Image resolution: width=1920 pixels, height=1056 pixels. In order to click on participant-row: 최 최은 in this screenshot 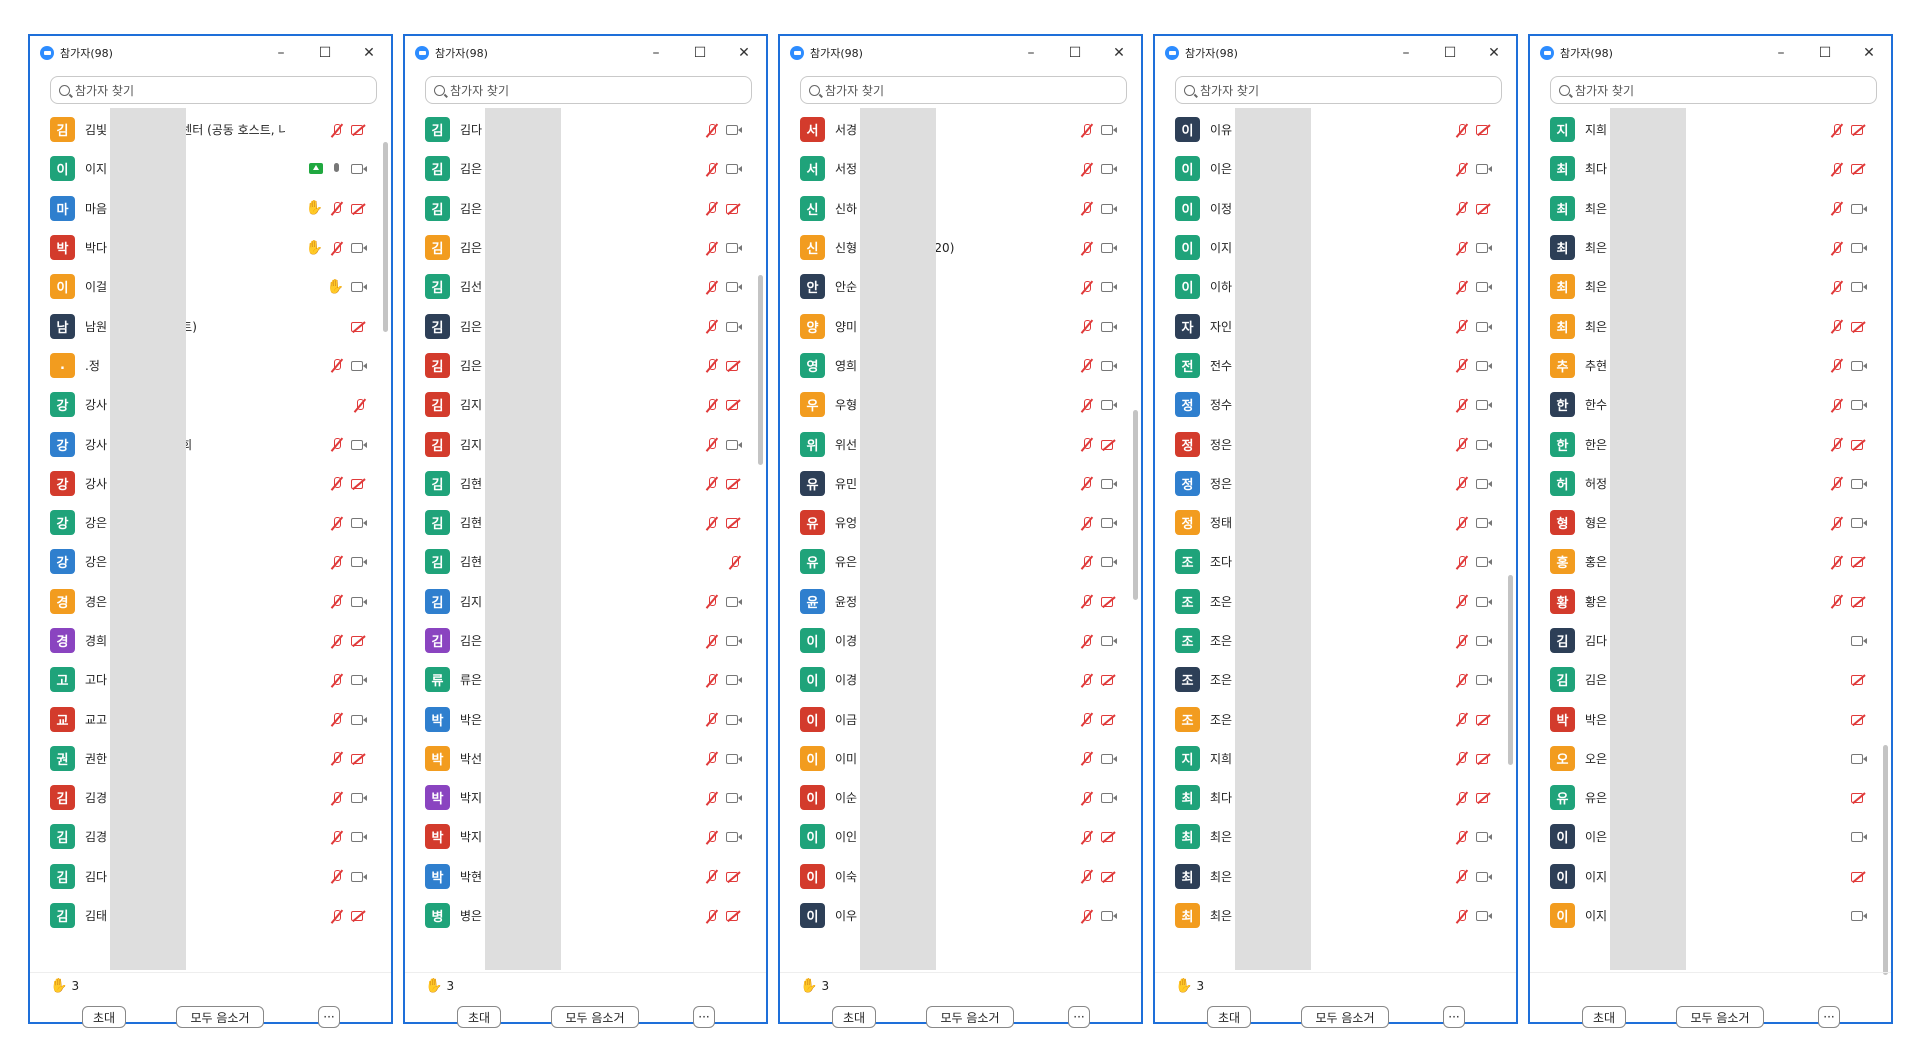, I will do `click(1705, 247)`.